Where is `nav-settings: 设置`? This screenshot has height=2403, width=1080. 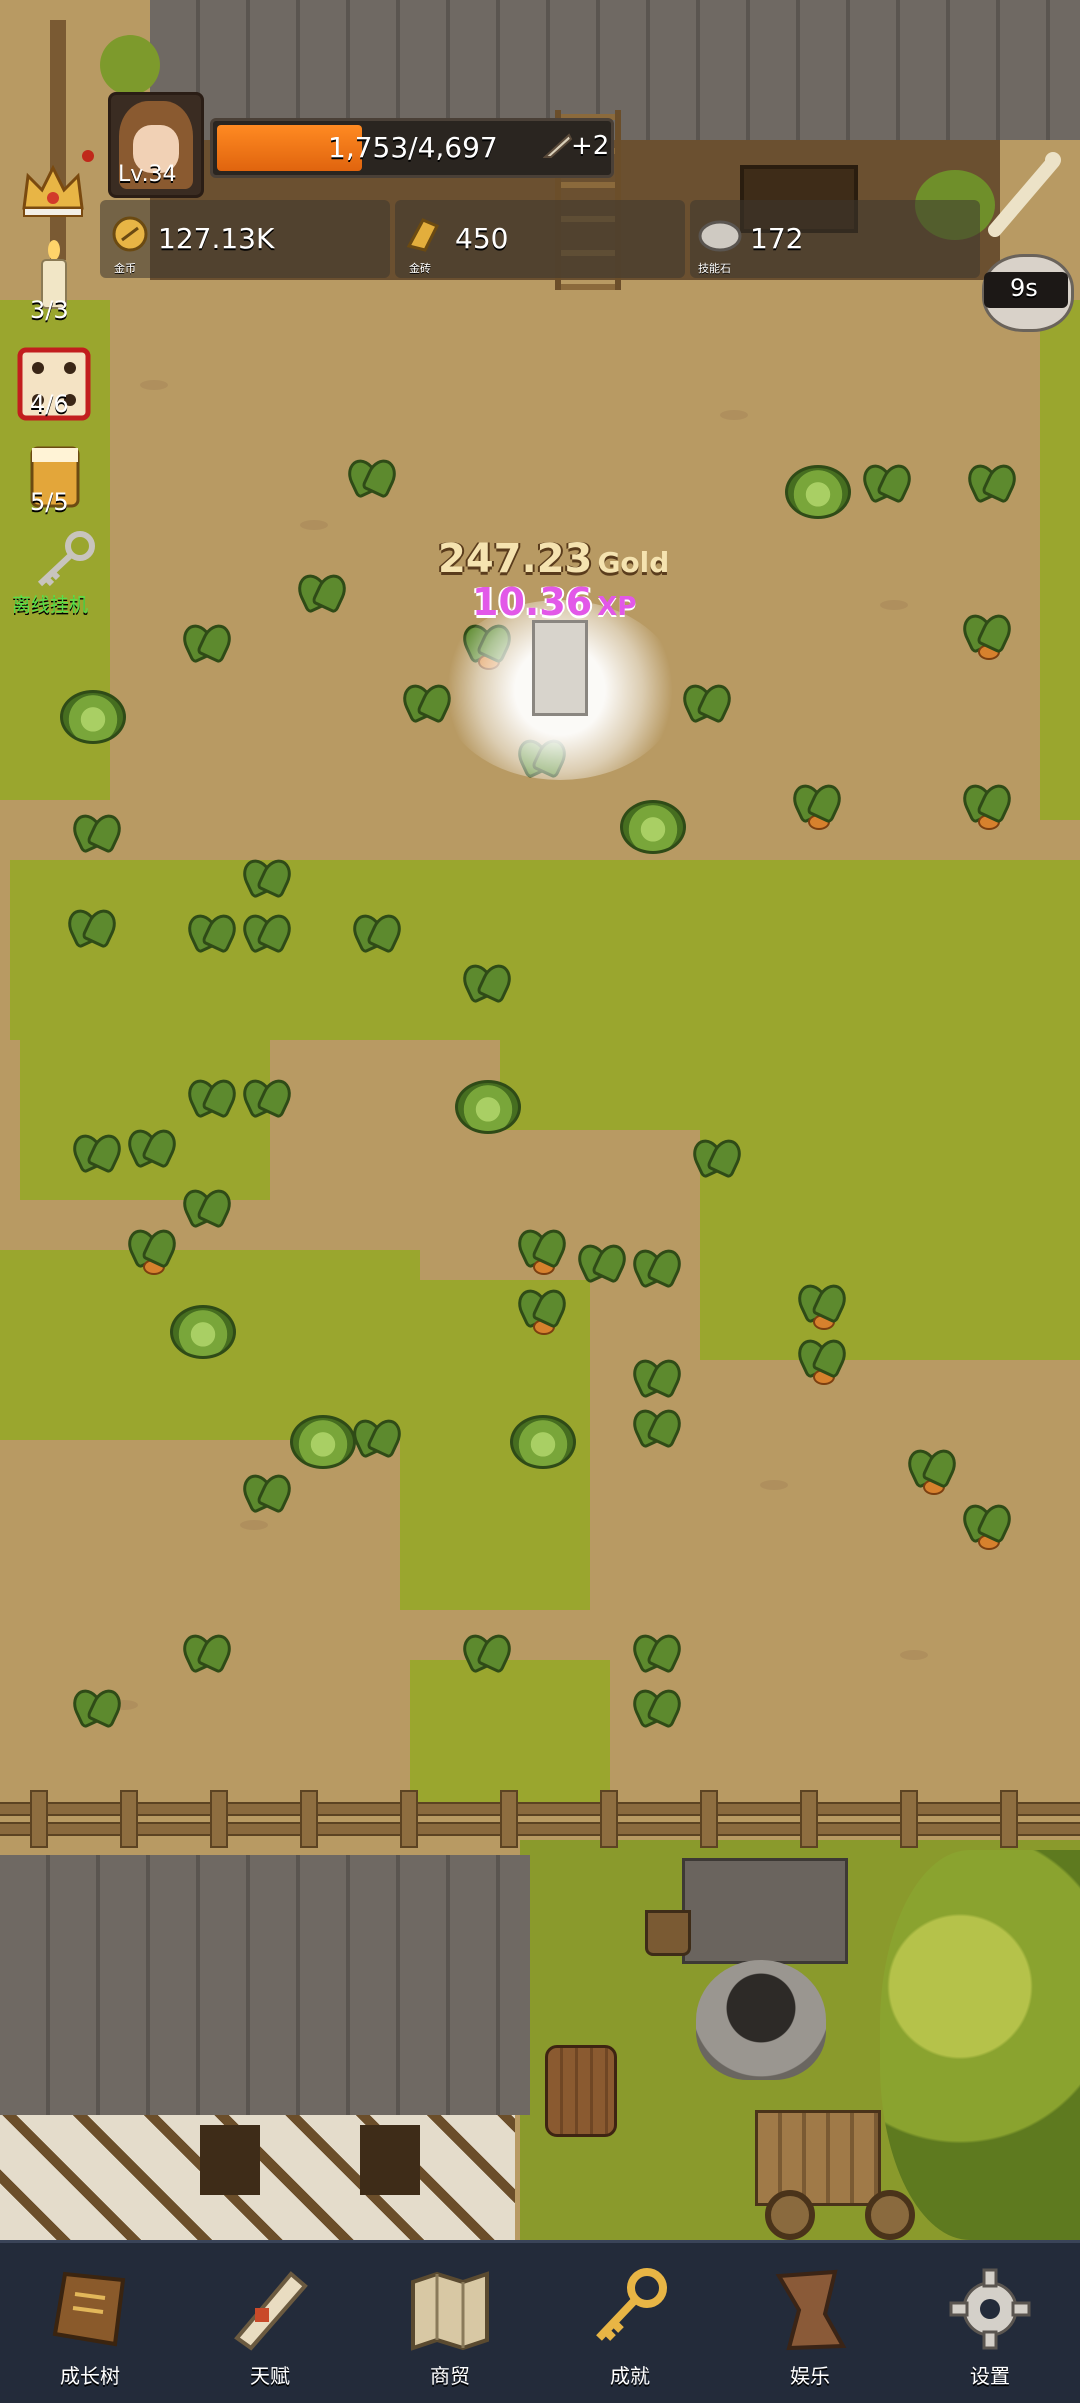
nav-settings: 设置 is located at coordinates (990, 2320).